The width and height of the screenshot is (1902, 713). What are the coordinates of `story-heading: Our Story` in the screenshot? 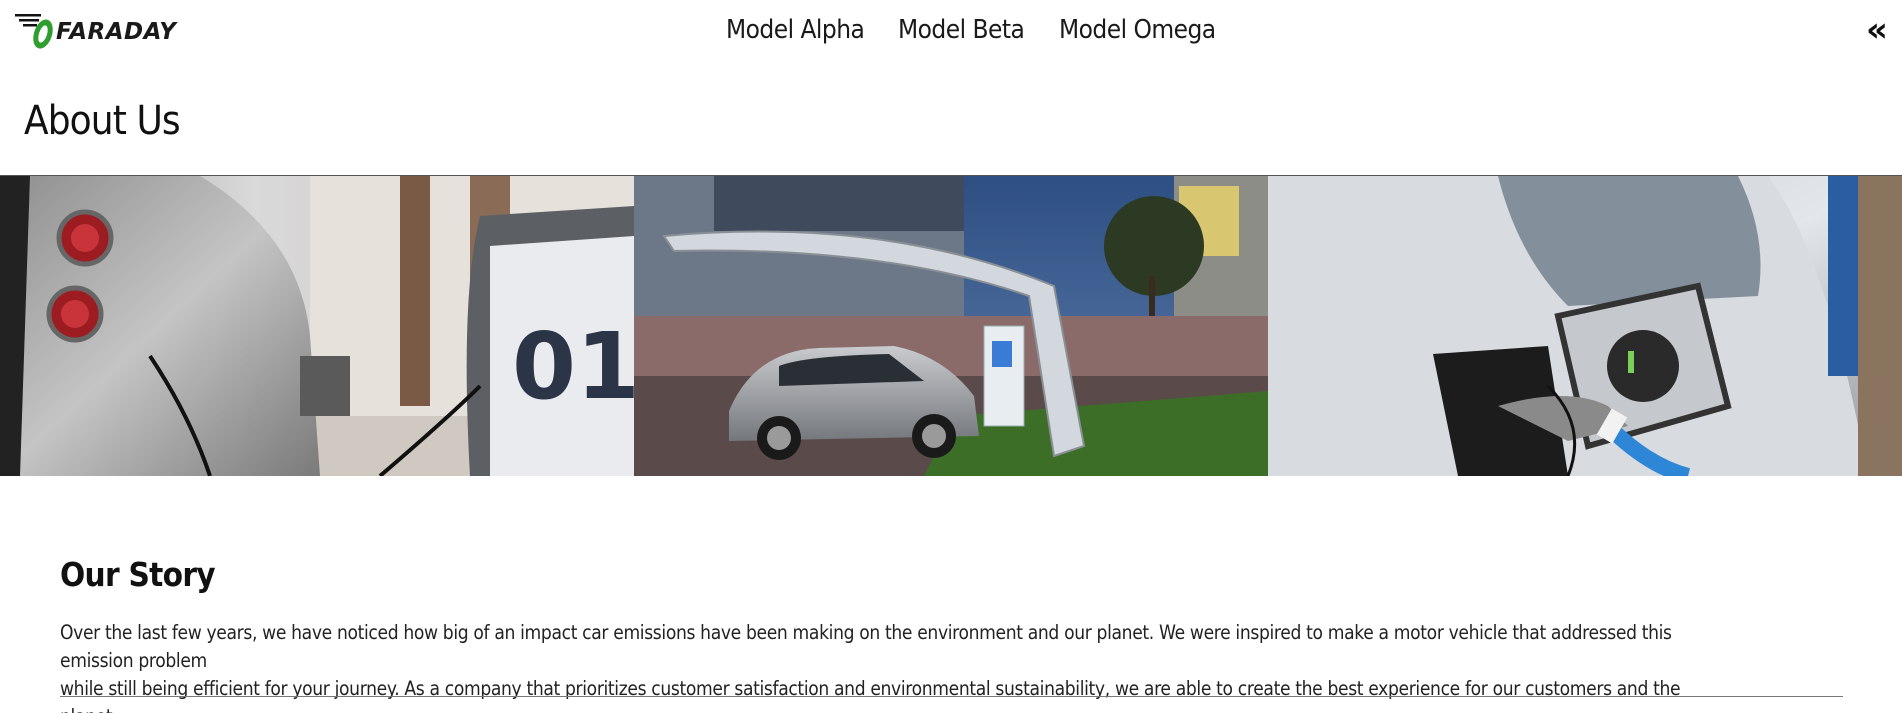 It's located at (138, 574).